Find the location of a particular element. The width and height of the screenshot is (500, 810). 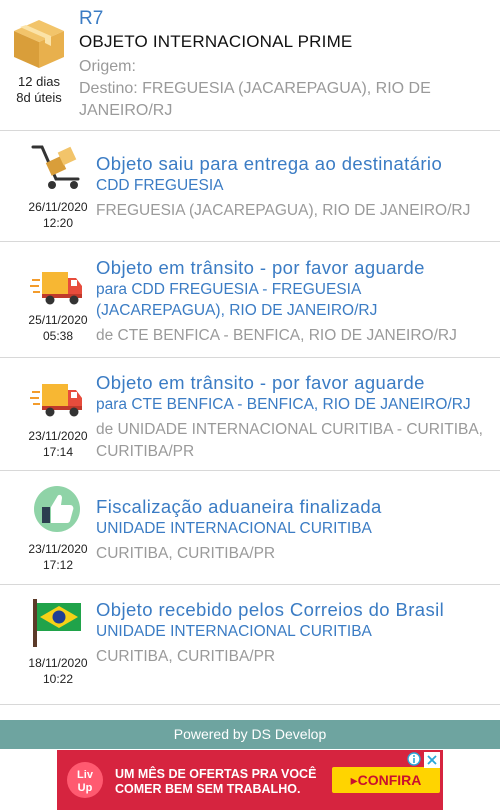

event-date: 26/11/2020 is located at coordinates (58, 207).